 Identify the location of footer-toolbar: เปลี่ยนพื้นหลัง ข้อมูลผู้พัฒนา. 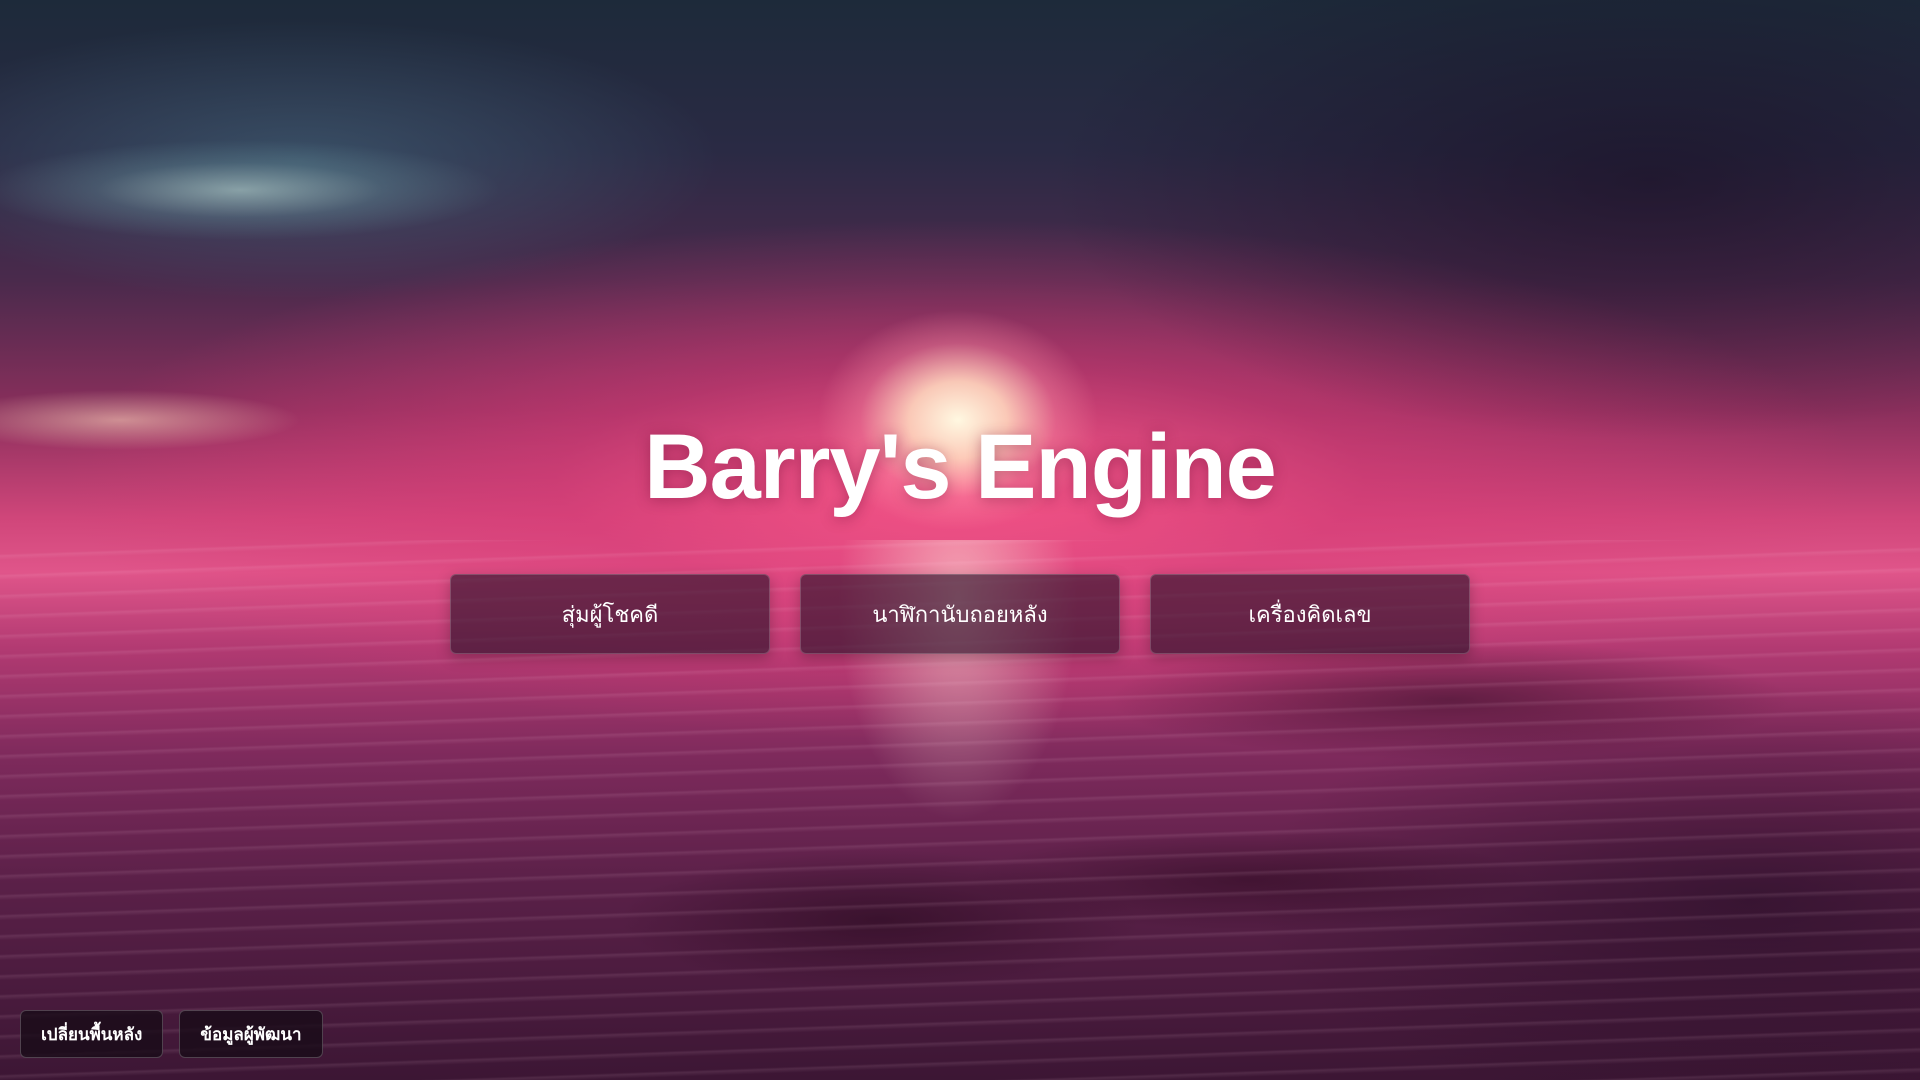
(171, 1034).